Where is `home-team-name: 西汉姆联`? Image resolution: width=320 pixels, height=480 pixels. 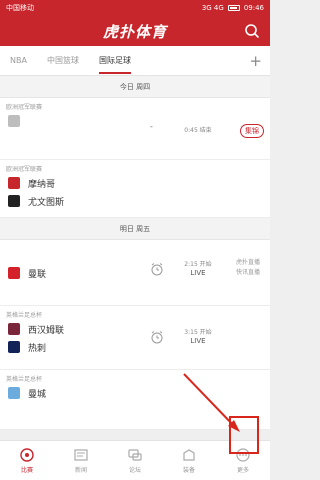 home-team-name: 西汉姆联 is located at coordinates (46, 330).